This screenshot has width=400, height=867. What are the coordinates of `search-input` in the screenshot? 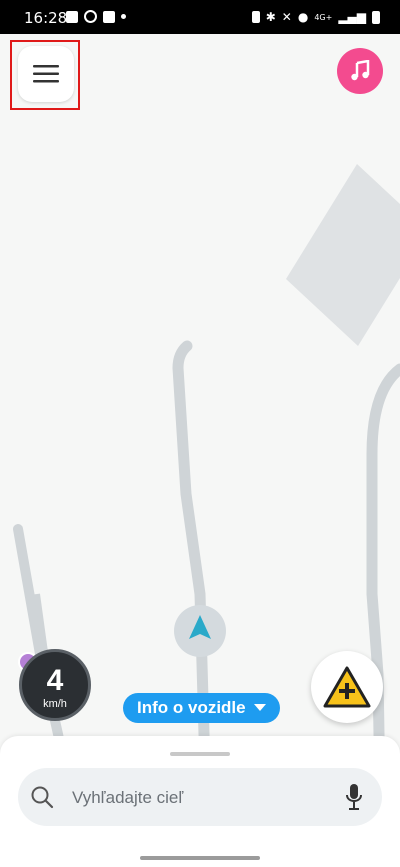 It's located at (202, 798).